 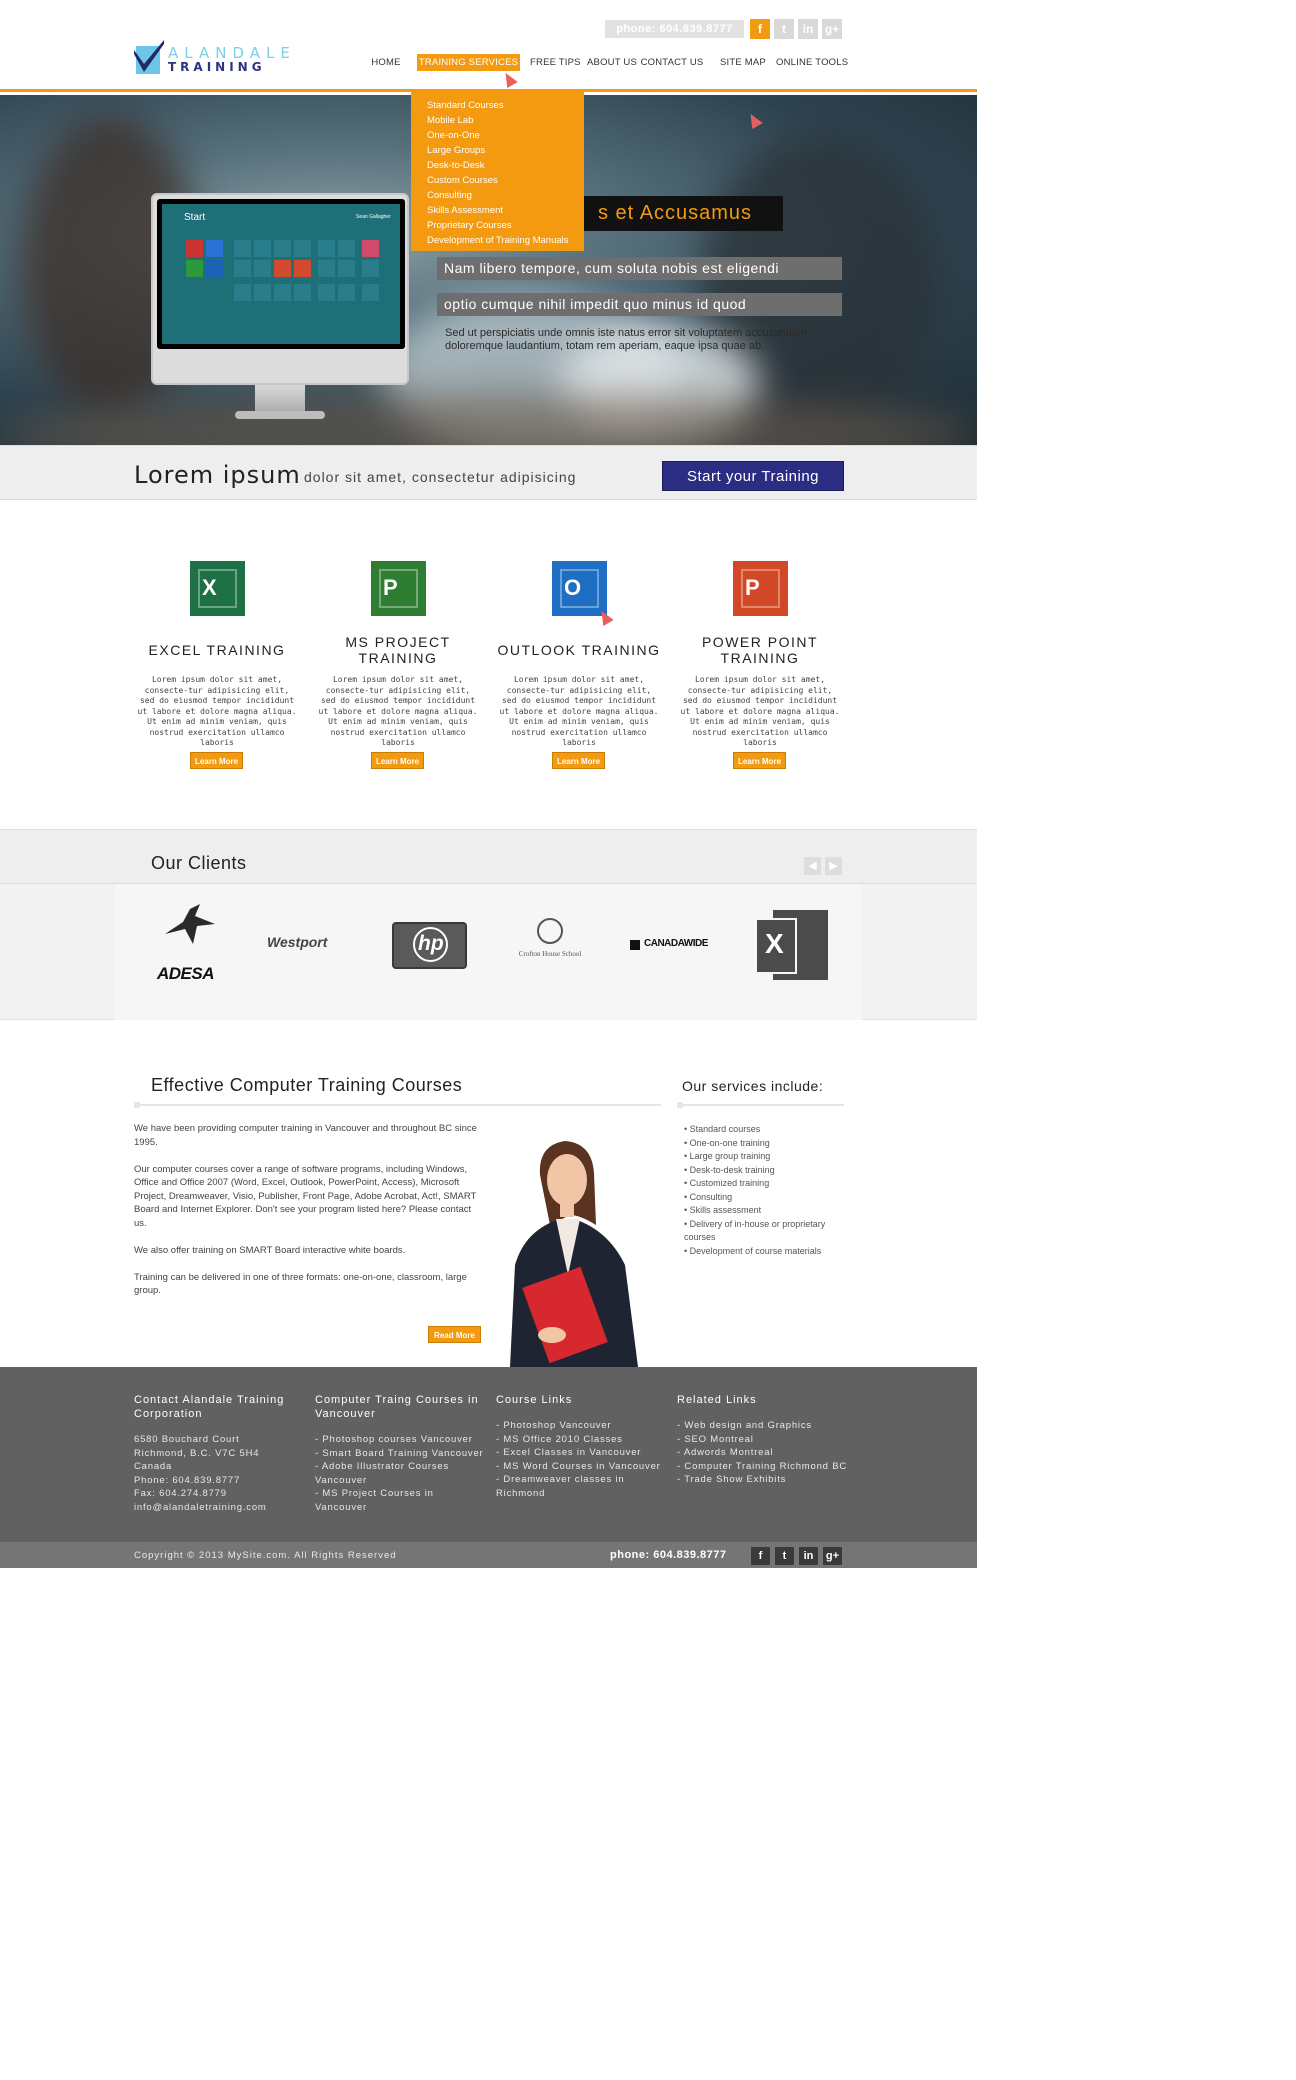 I want to click on service-title: POWER POINT TRAINING, so click(x=760, y=650).